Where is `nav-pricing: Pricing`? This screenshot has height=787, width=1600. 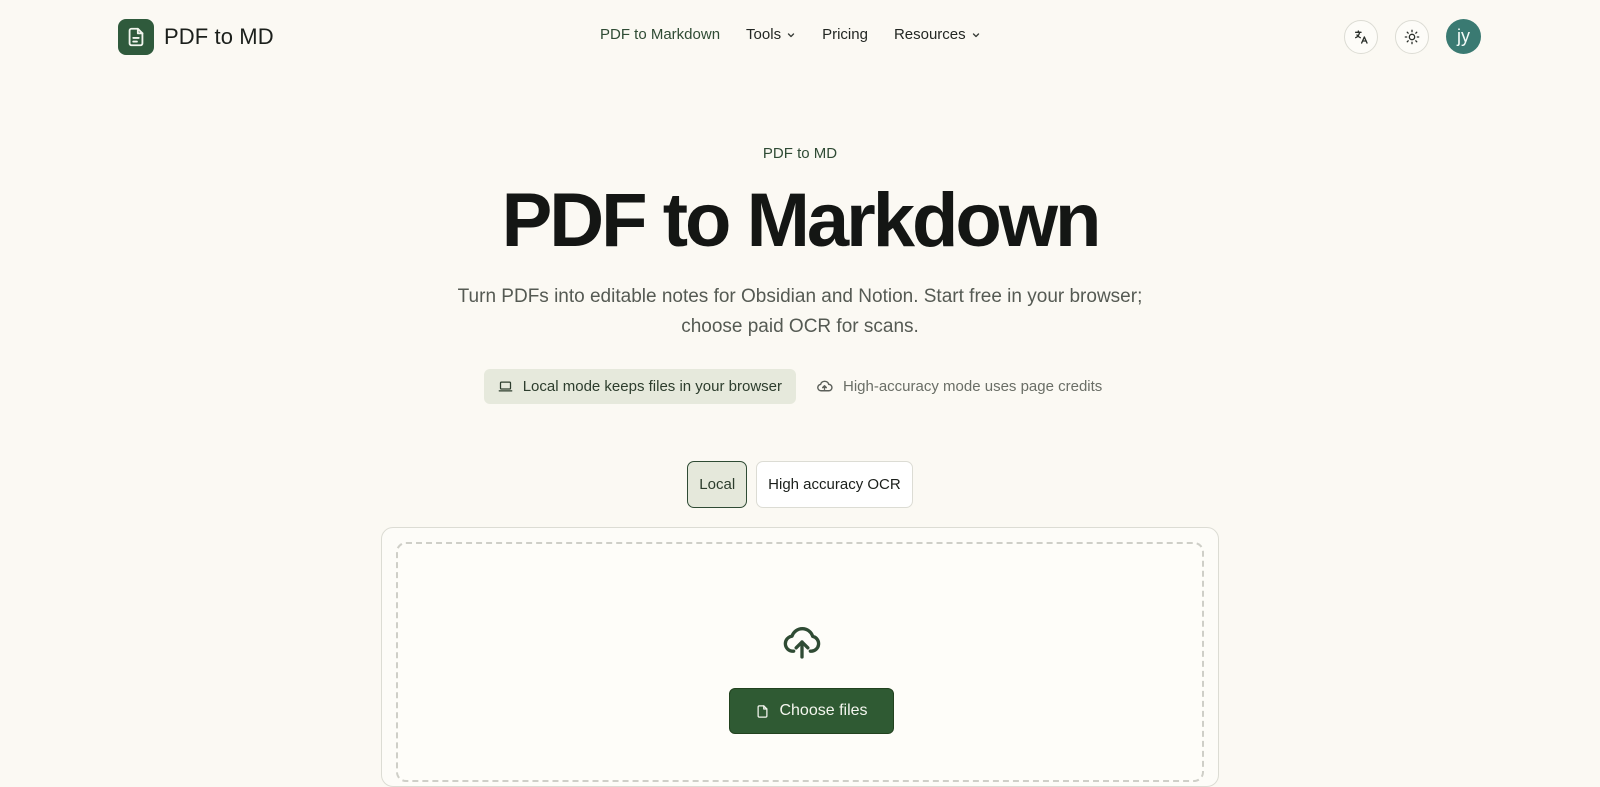
nav-pricing: Pricing is located at coordinates (845, 34).